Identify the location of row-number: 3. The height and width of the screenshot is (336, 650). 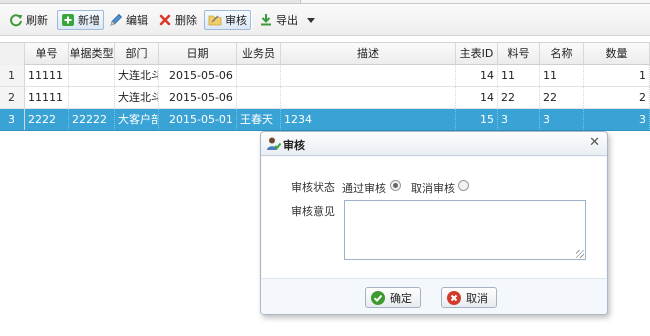
(12, 119).